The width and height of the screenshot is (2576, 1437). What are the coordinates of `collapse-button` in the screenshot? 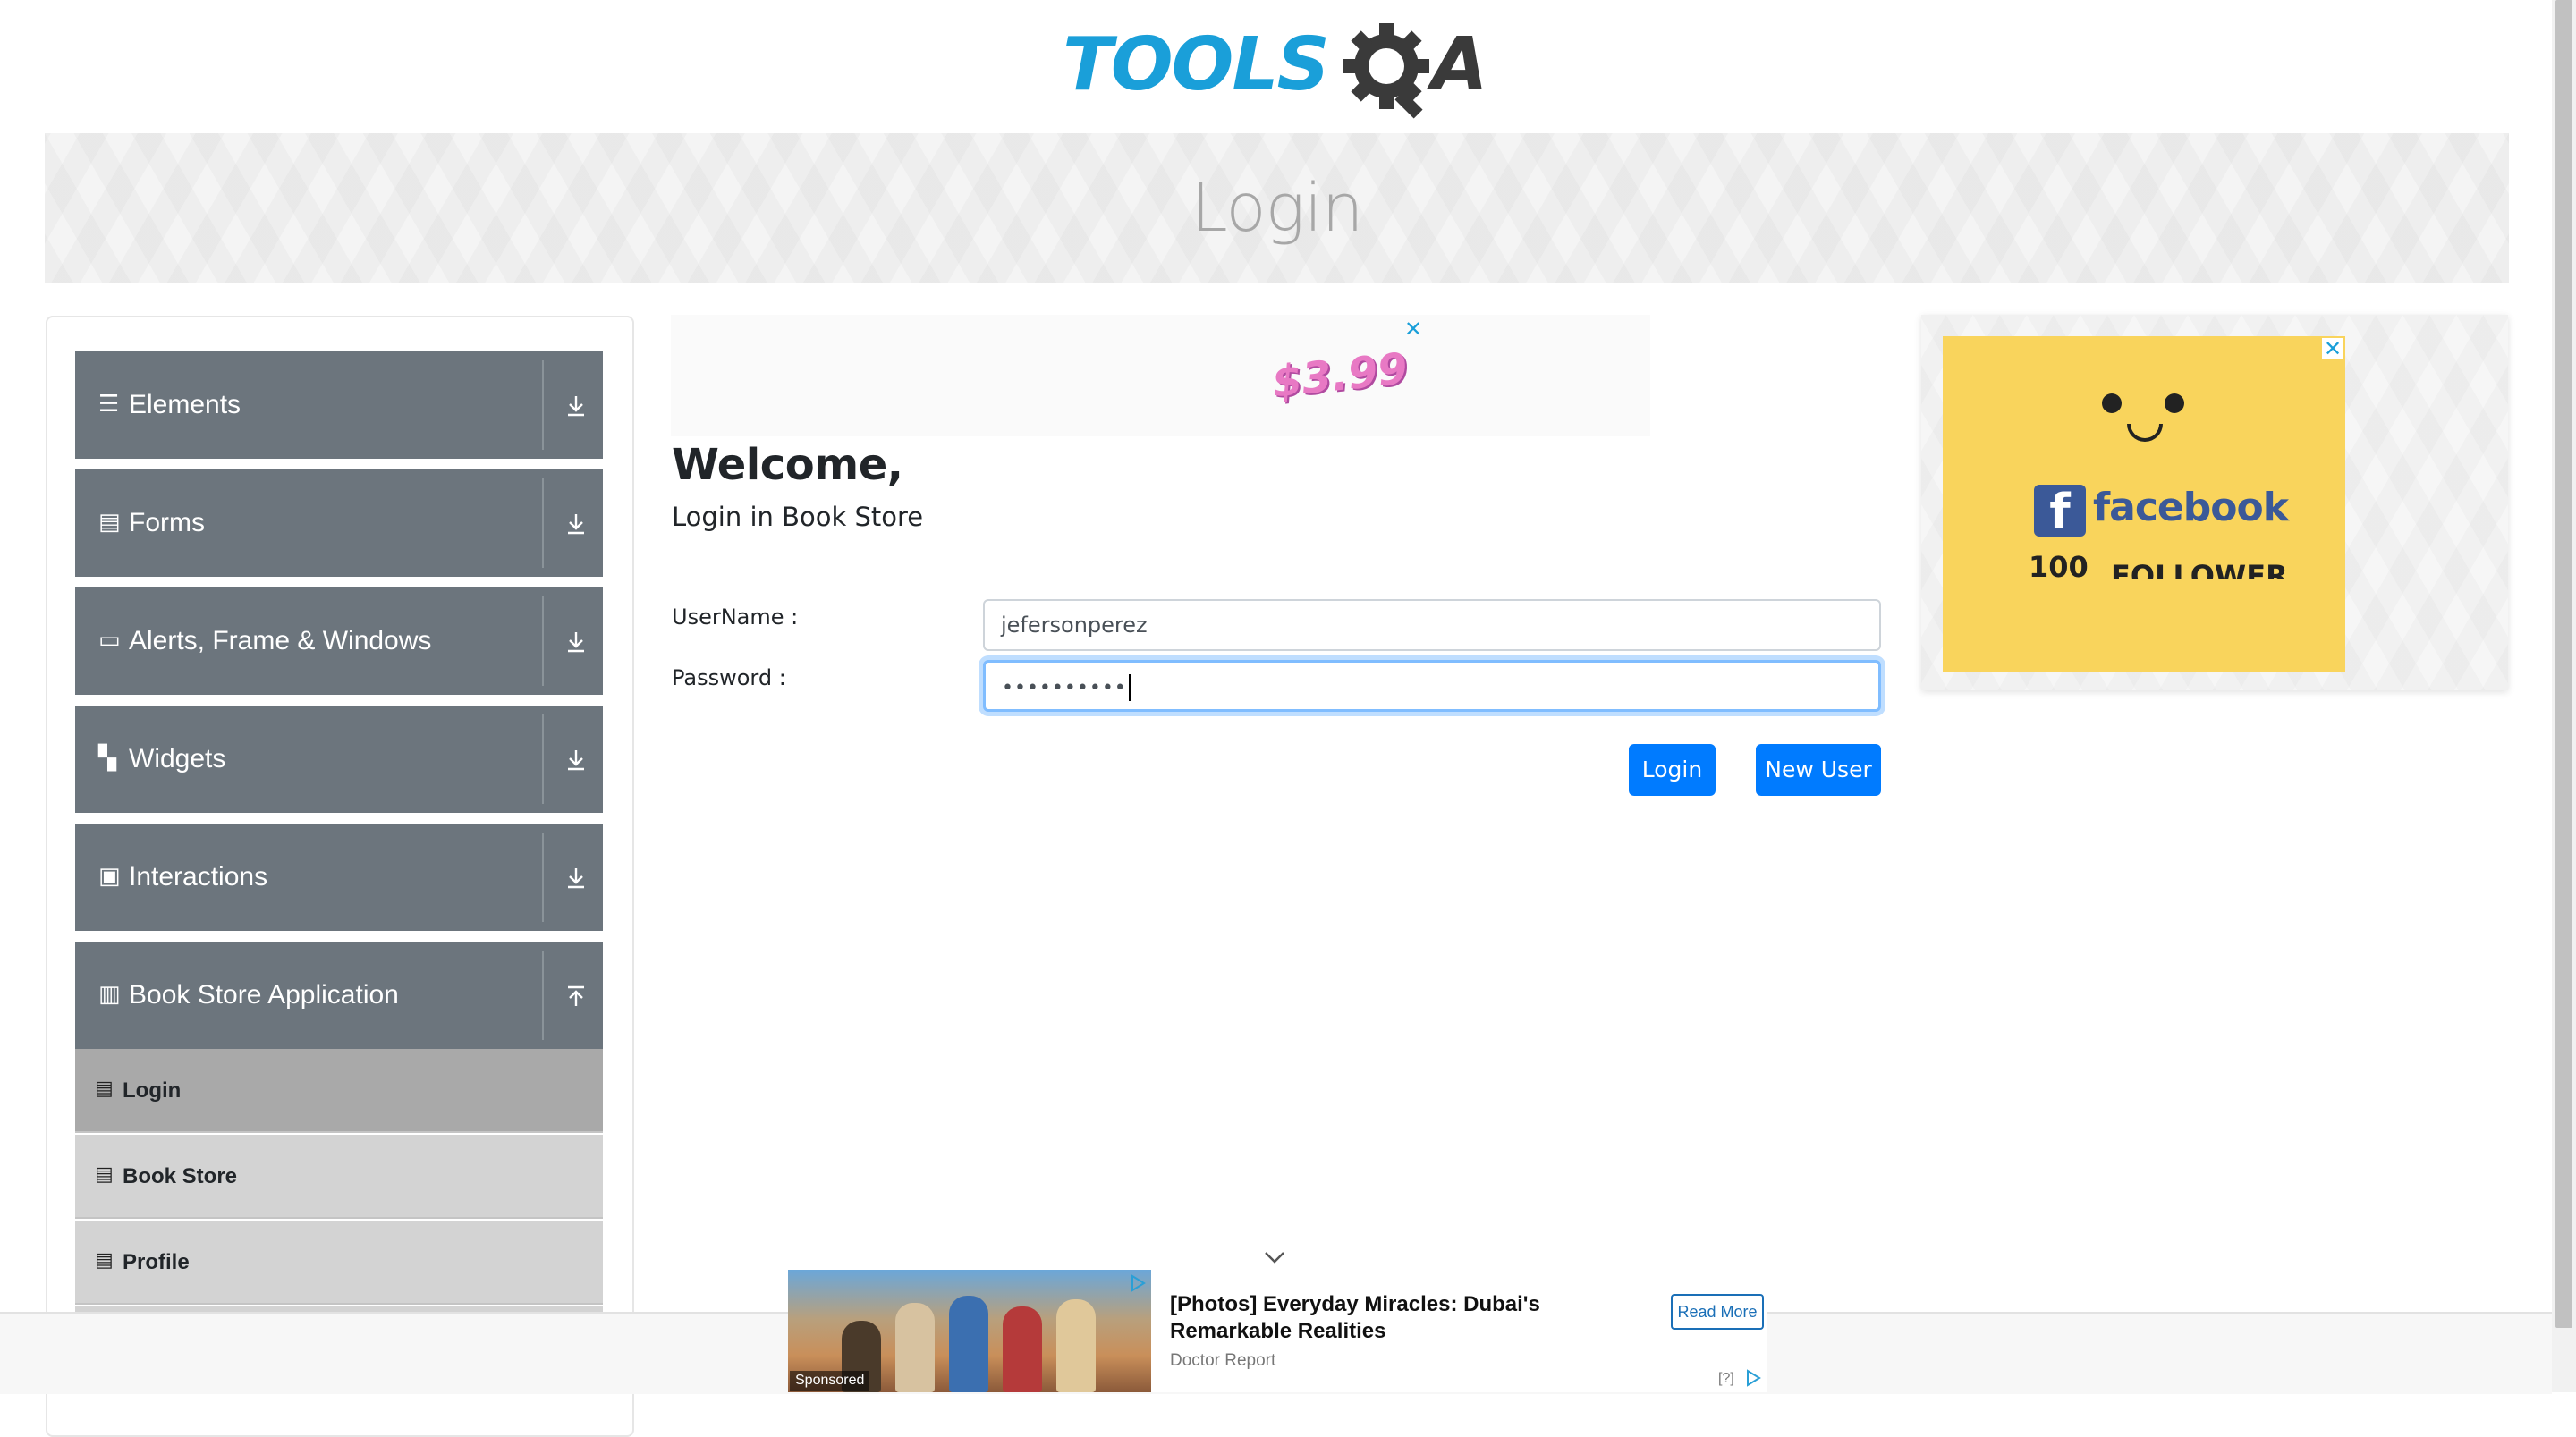 It's located at (576, 996).